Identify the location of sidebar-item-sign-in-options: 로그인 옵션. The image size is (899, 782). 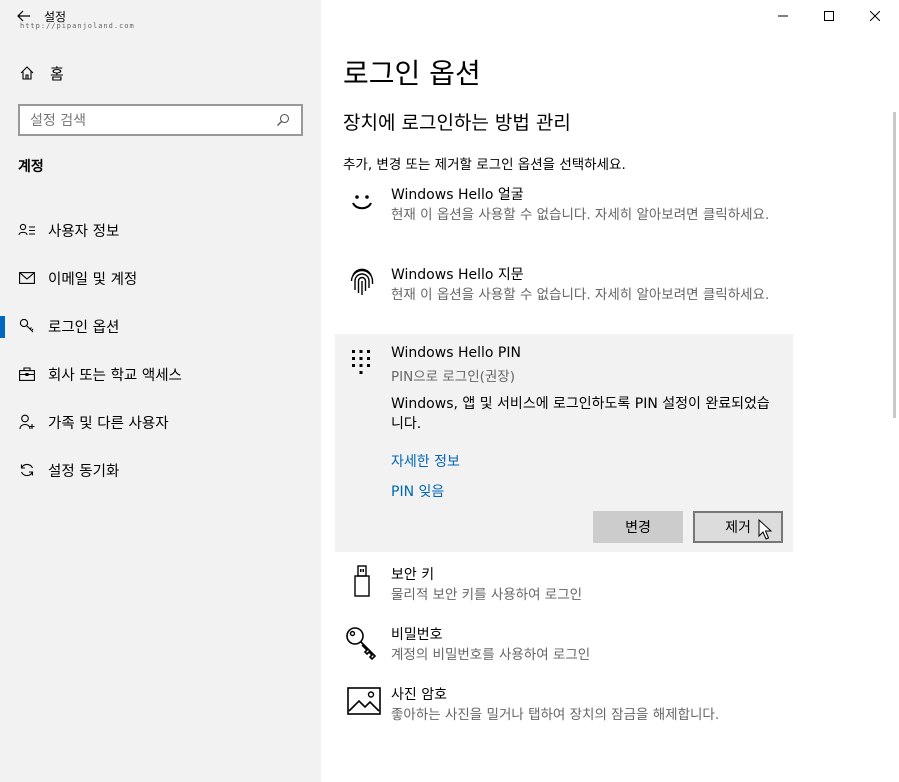
(160, 326).